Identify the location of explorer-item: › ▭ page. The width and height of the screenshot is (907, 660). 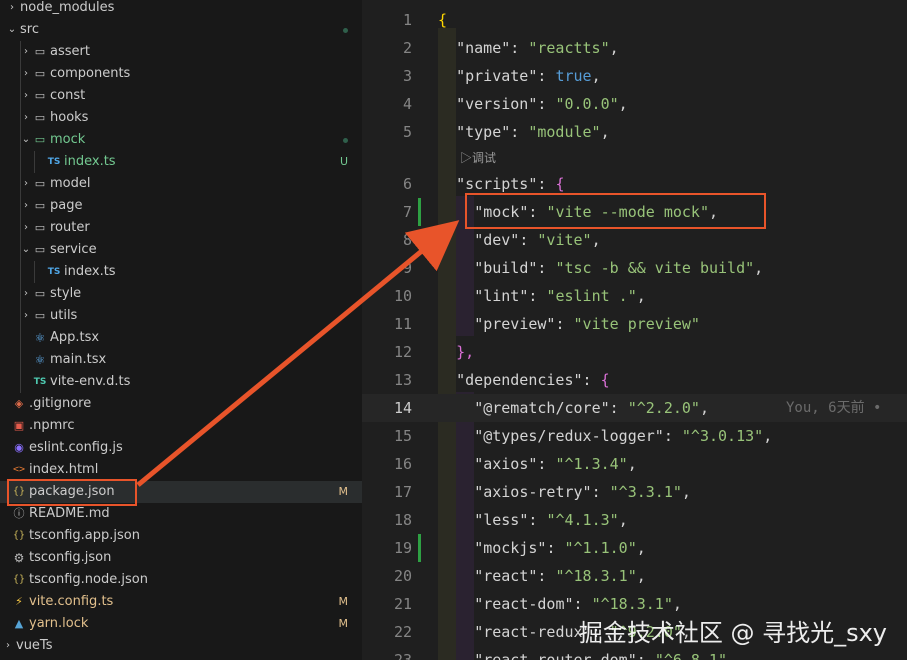
(181, 206).